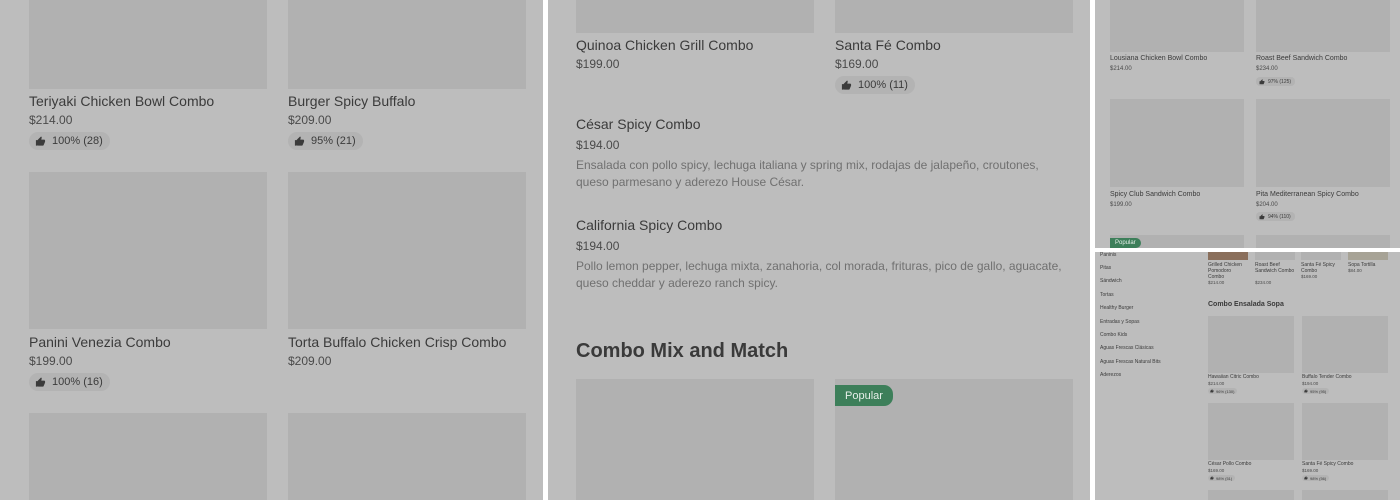  I want to click on rating-badge: 96% (130), so click(1223, 391).